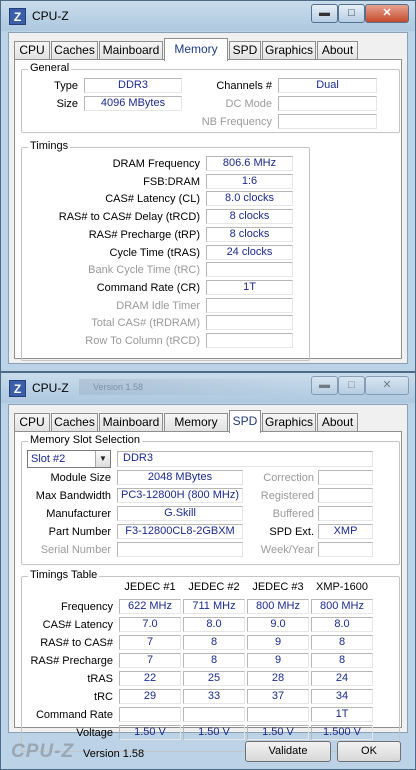 The height and width of the screenshot is (770, 416). What do you see at coordinates (67, 104) in the screenshot?
I see `size-label: Size` at bounding box center [67, 104].